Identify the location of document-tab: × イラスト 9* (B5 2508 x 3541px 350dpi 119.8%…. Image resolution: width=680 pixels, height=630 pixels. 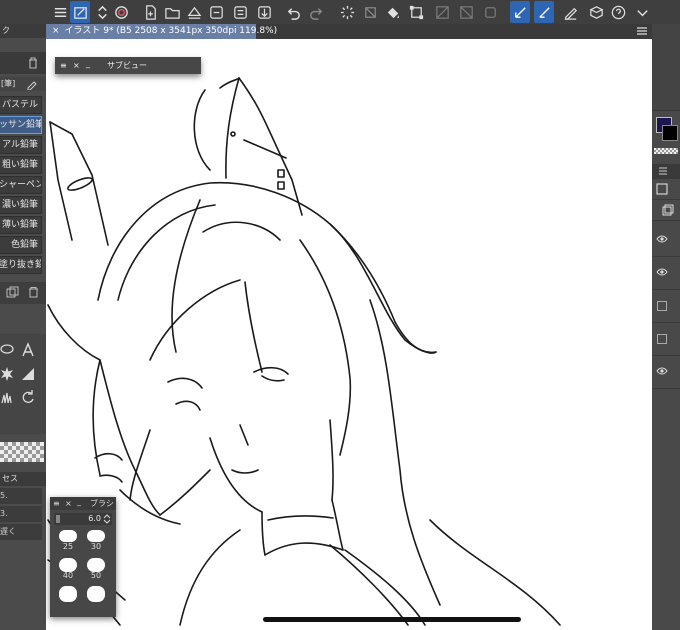
(161, 31).